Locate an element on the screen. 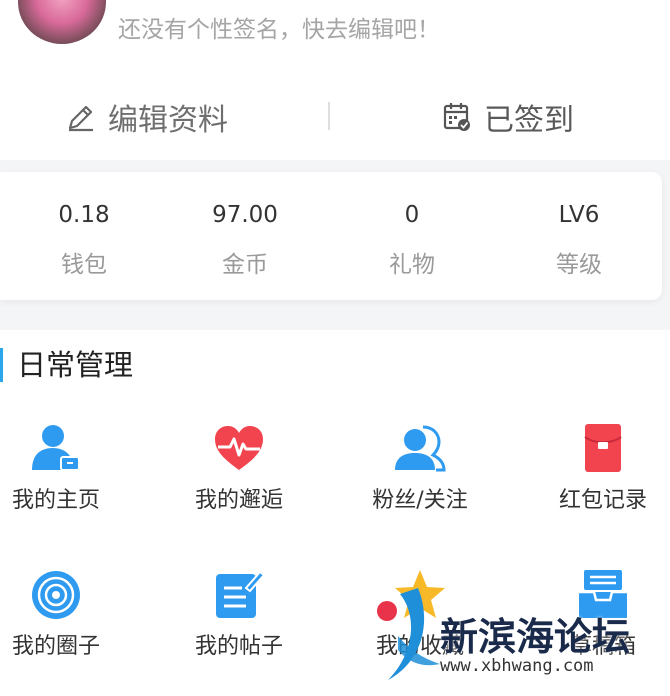 Image resolution: width=670 pixels, height=696 pixels. grid-item-circle: 我的圈子 is located at coordinates (70, 623).